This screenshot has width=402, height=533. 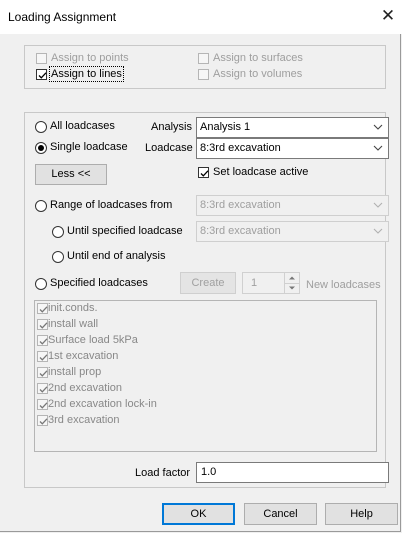 What do you see at coordinates (58, 232) in the screenshot?
I see `until-specified-radio` at bounding box center [58, 232].